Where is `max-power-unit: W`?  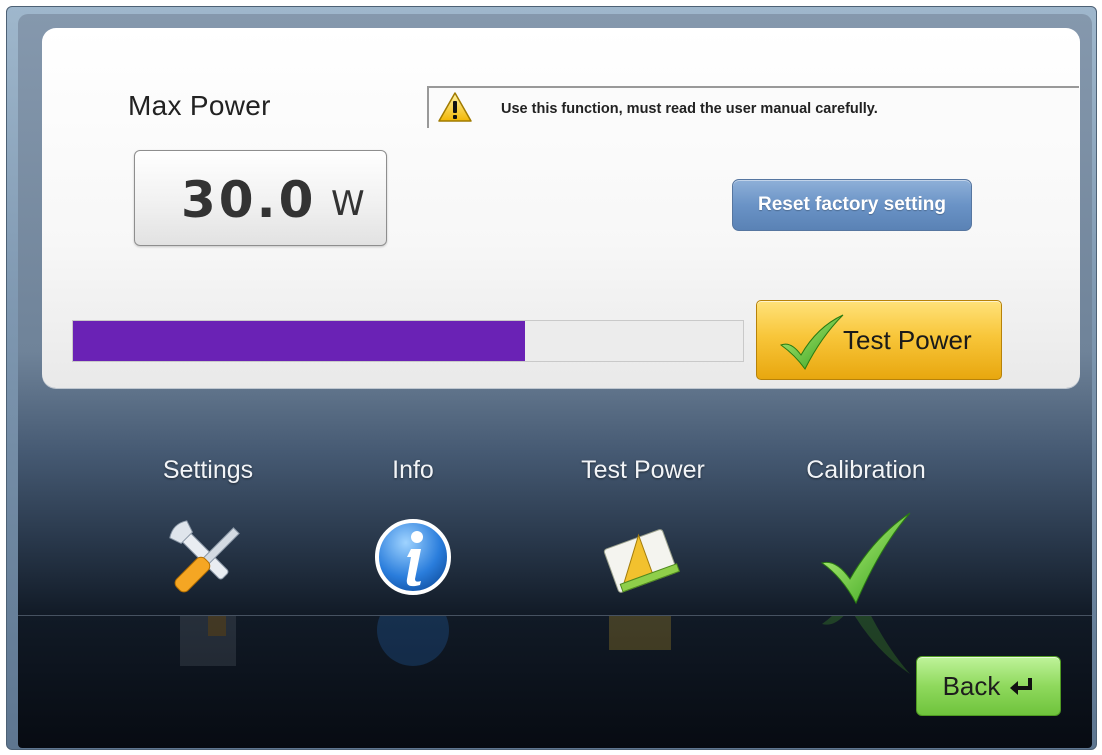
max-power-unit: W is located at coordinates (348, 204).